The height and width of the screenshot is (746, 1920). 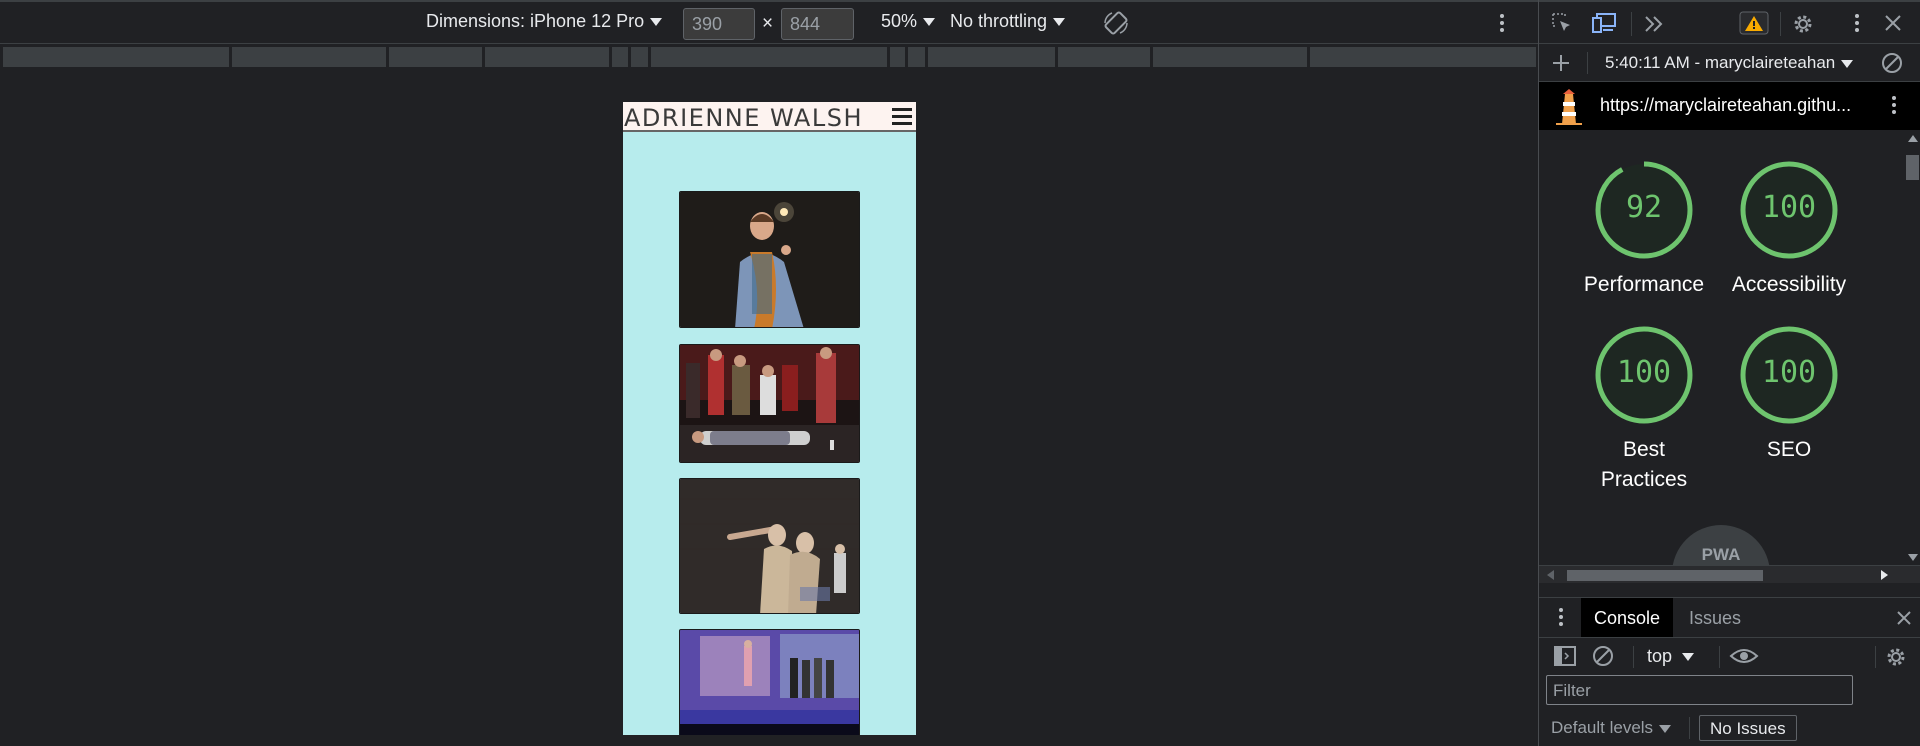 What do you see at coordinates (1912, 347) in the screenshot?
I see `report-vertical-scrollbar` at bounding box center [1912, 347].